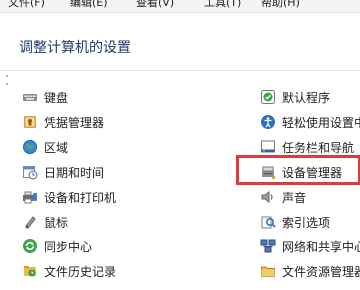  What do you see at coordinates (75, 48) in the screenshot?
I see `page-title: 调整计算机的设置` at bounding box center [75, 48].